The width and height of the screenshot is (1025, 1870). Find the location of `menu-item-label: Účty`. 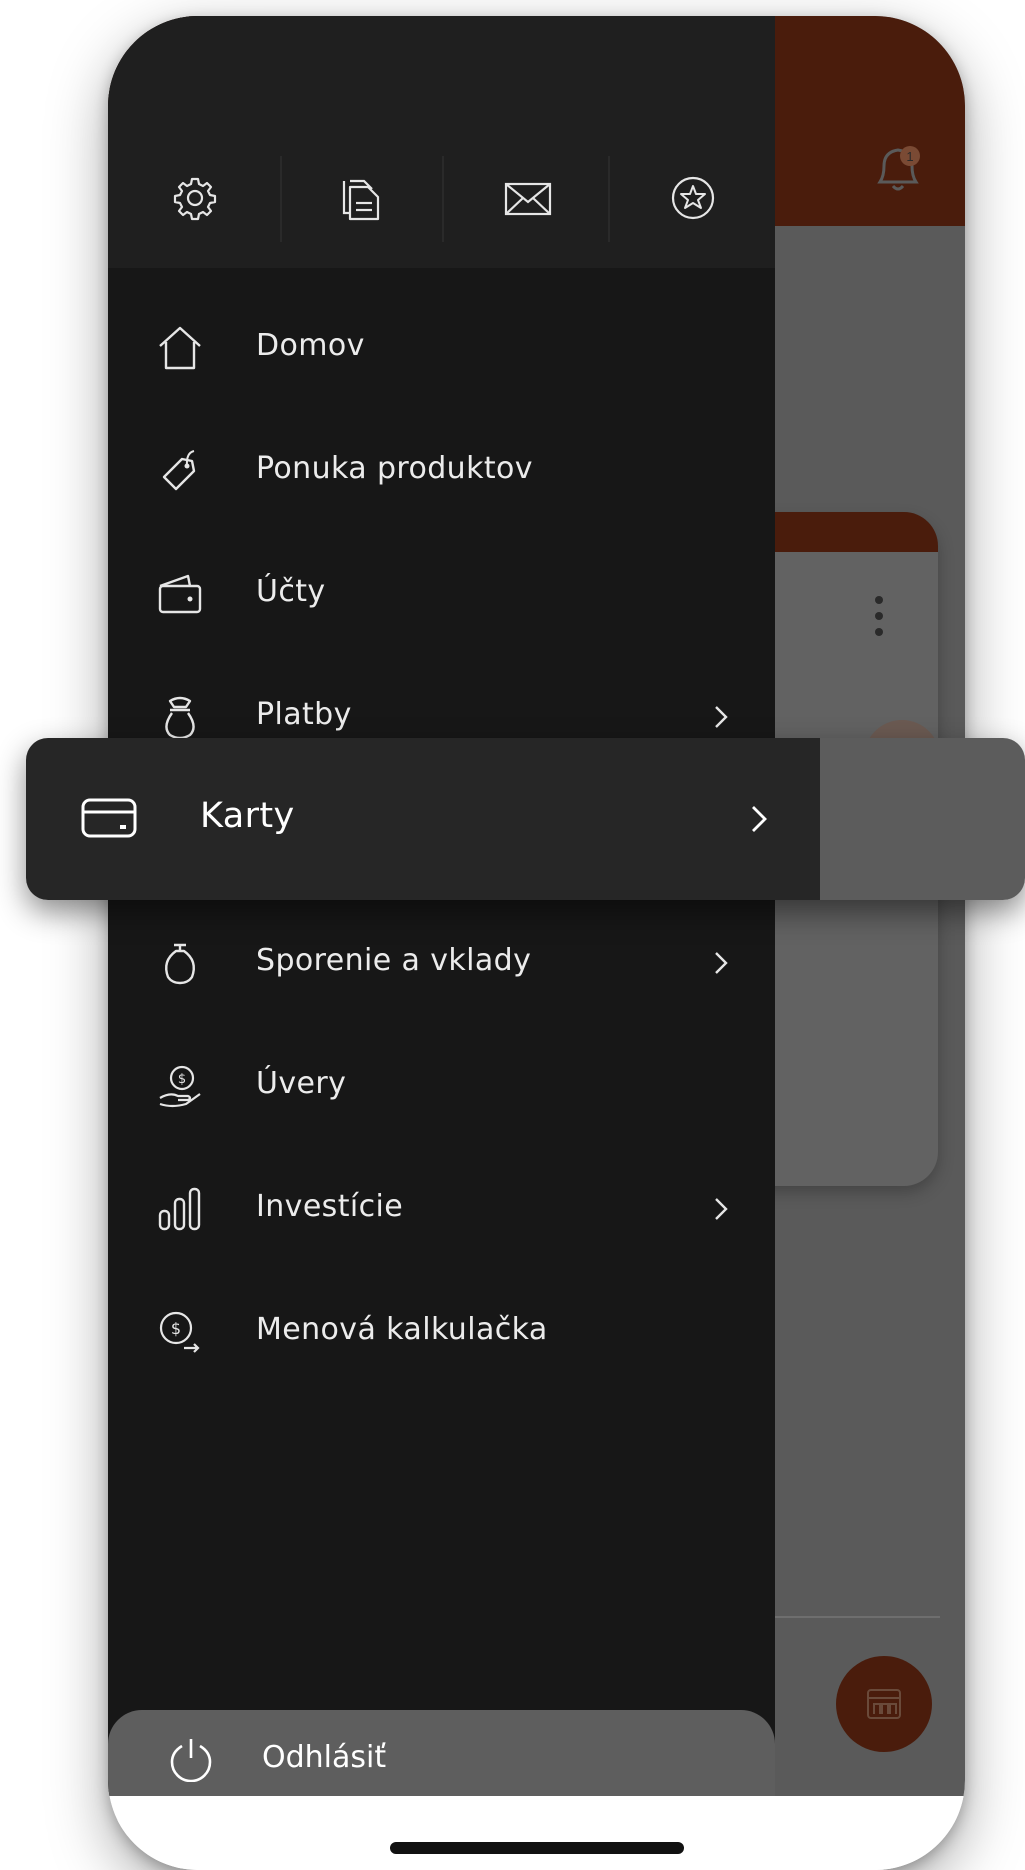

menu-item-label: Účty is located at coordinates (291, 591).